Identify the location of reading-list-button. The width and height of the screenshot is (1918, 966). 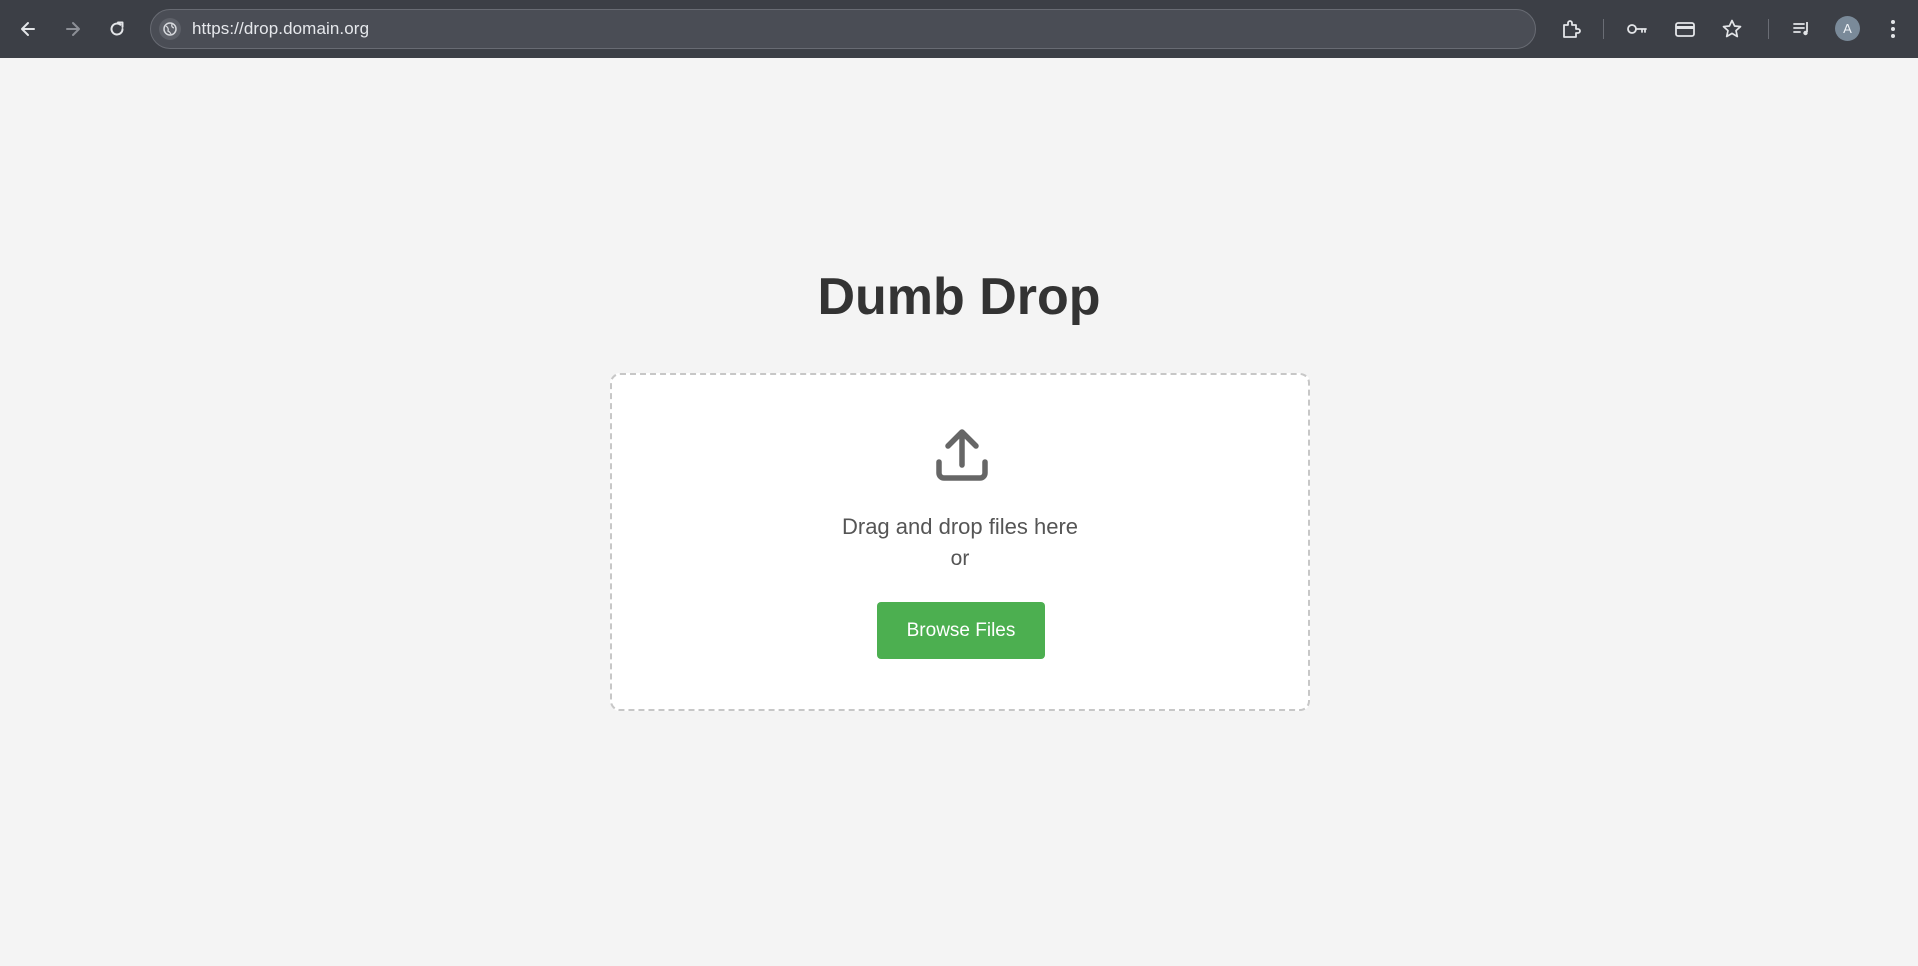
(1802, 29).